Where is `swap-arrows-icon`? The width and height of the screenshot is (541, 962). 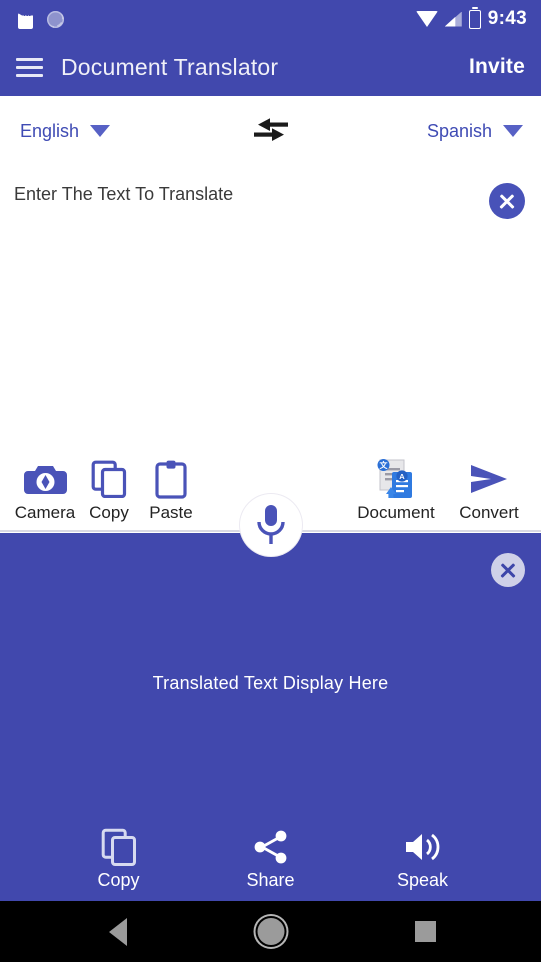
swap-arrows-icon is located at coordinates (270, 129).